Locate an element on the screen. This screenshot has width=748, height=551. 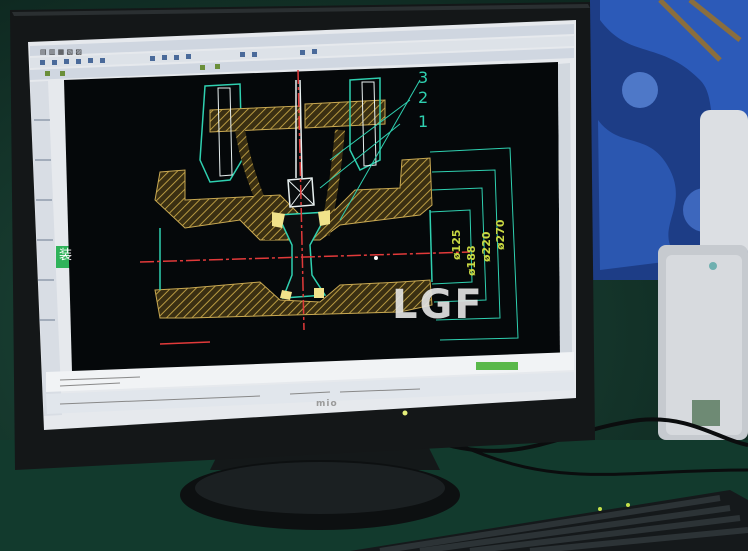
dimension-label: ø270 is located at coordinates (500, 234).